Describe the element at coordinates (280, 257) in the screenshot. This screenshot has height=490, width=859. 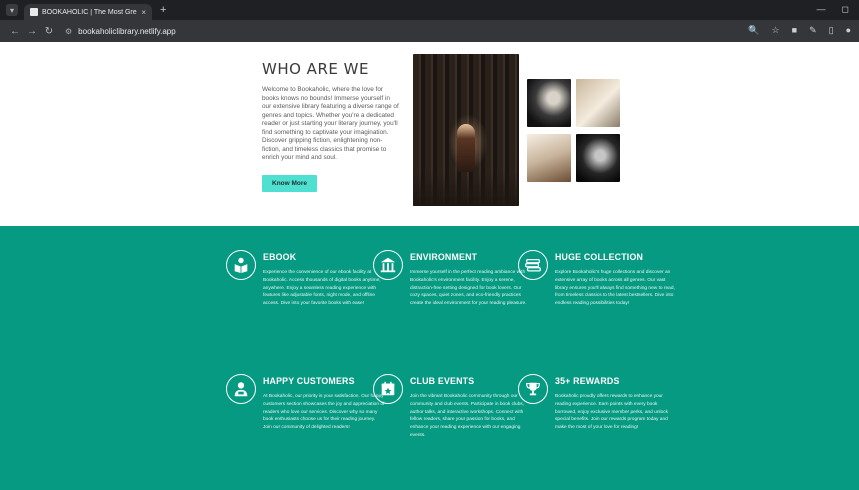
I see `feature-title: EBOOK` at that location.